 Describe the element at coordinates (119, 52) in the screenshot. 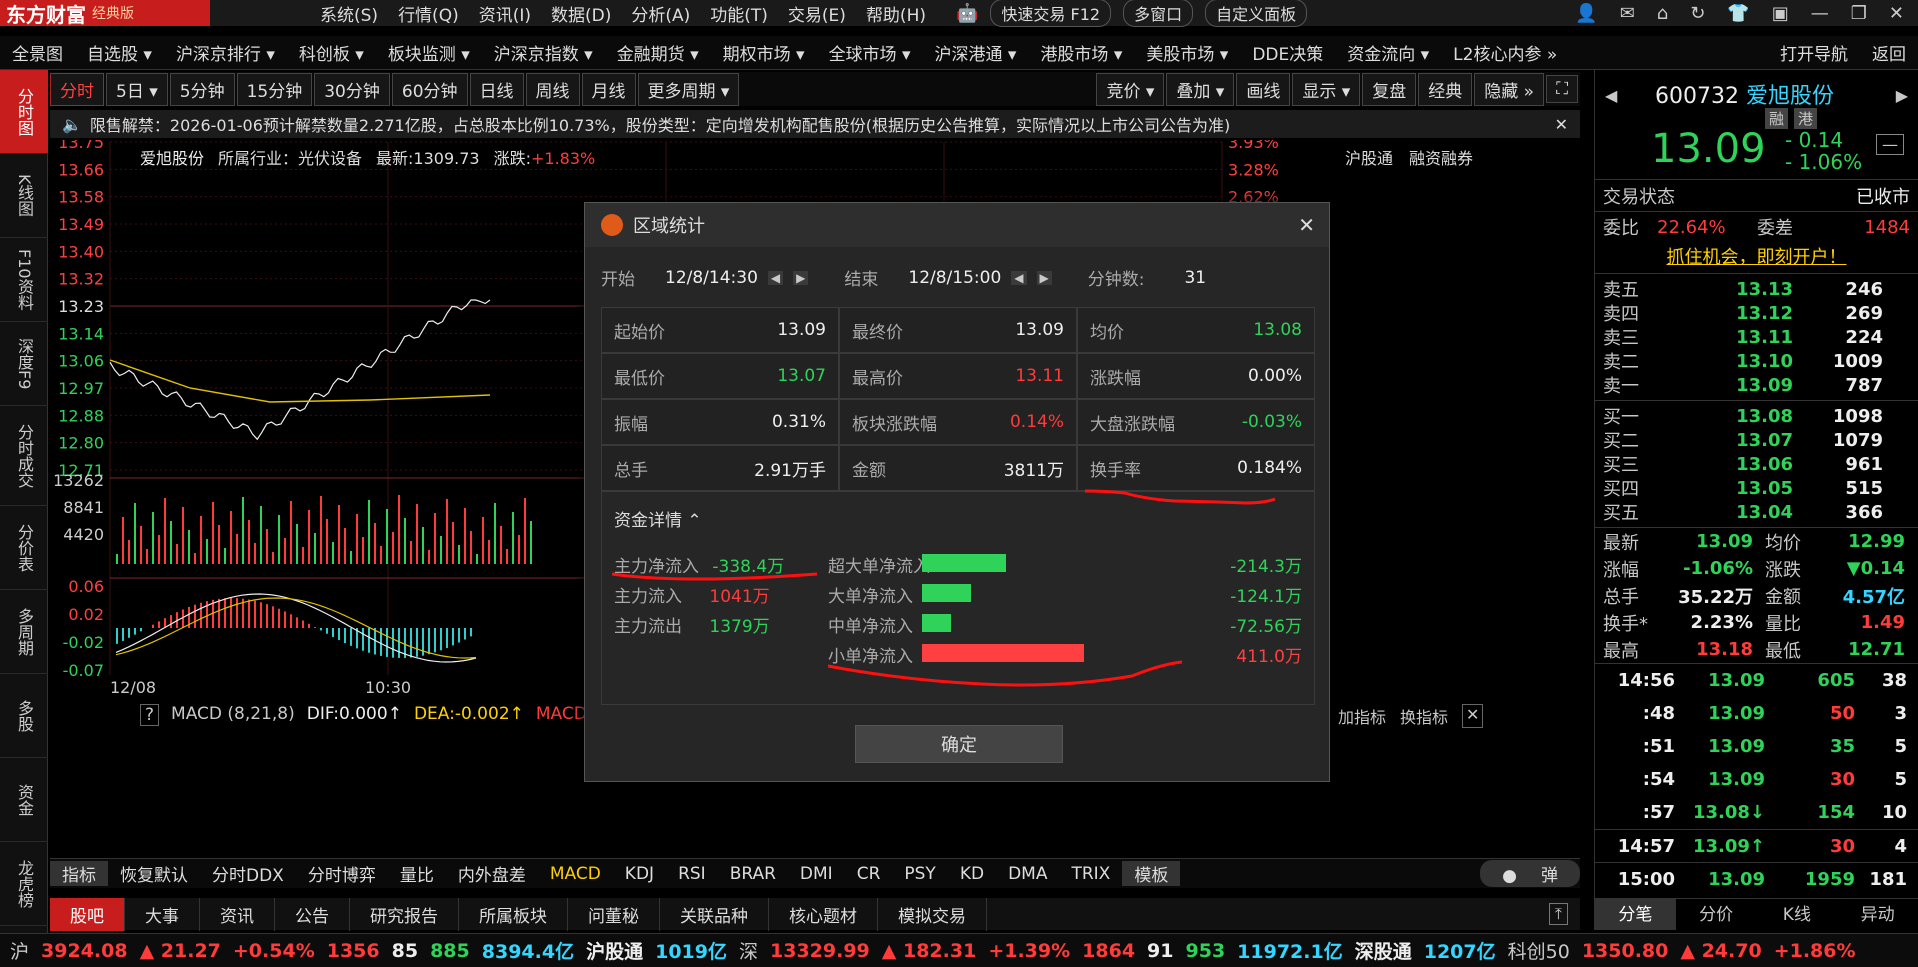

I see `nav-item: 自选股 ▾` at that location.